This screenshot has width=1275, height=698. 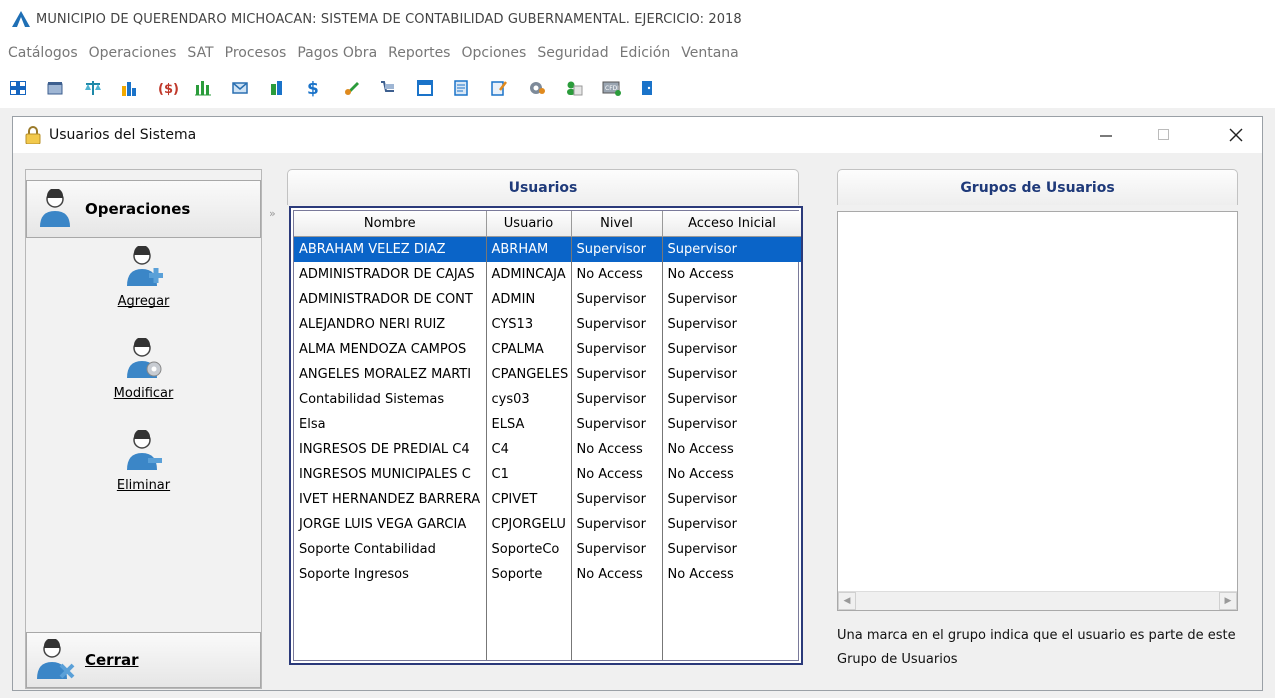 I want to click on user-login-cell: CPALMA, so click(x=529, y=349).